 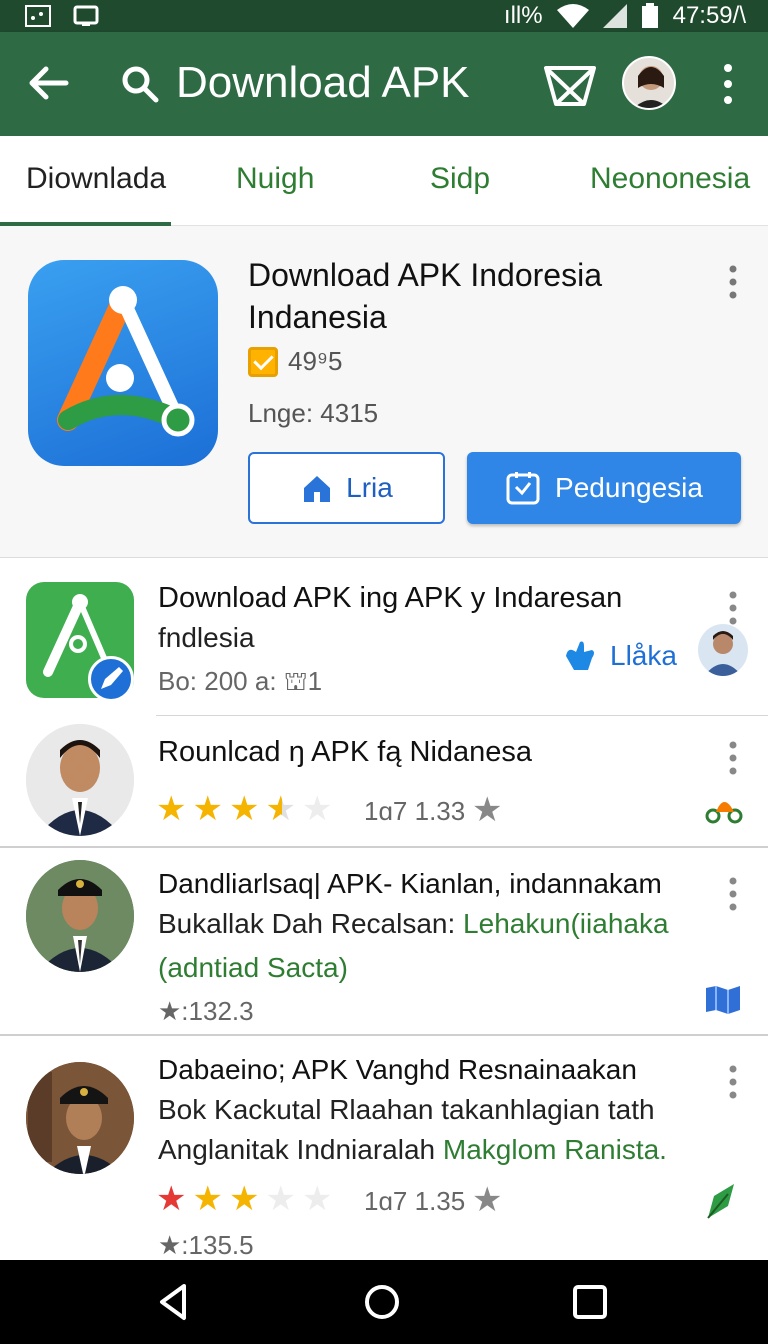 What do you see at coordinates (323, 82) in the screenshot?
I see `app-title: Download APK` at bounding box center [323, 82].